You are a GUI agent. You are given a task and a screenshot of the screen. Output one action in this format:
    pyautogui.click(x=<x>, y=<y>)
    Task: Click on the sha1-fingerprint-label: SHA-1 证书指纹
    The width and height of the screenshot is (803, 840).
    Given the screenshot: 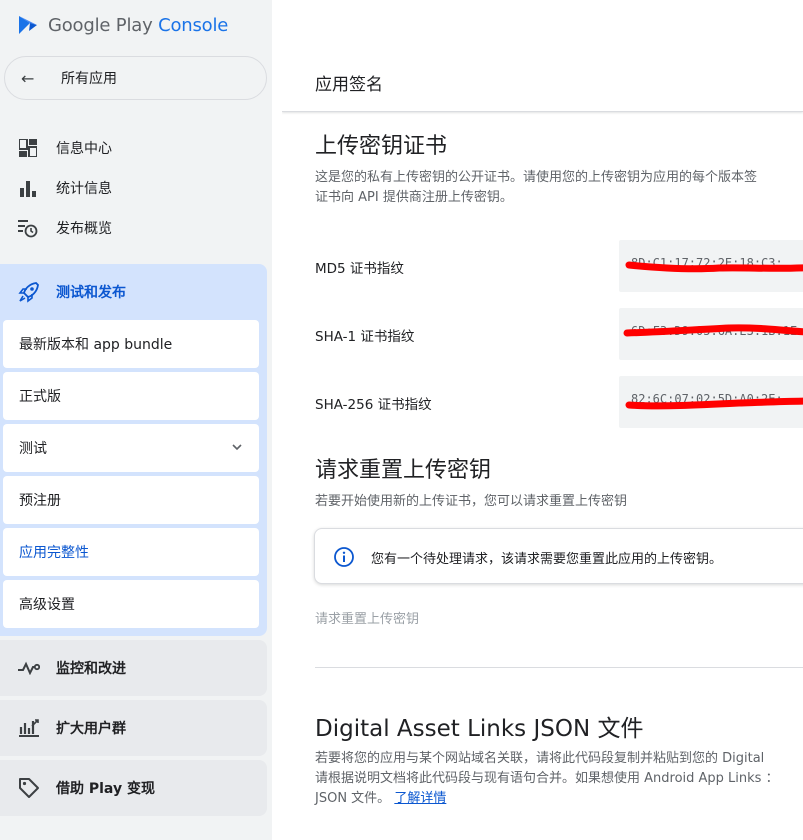 What is the action you would take?
    pyautogui.click(x=365, y=337)
    